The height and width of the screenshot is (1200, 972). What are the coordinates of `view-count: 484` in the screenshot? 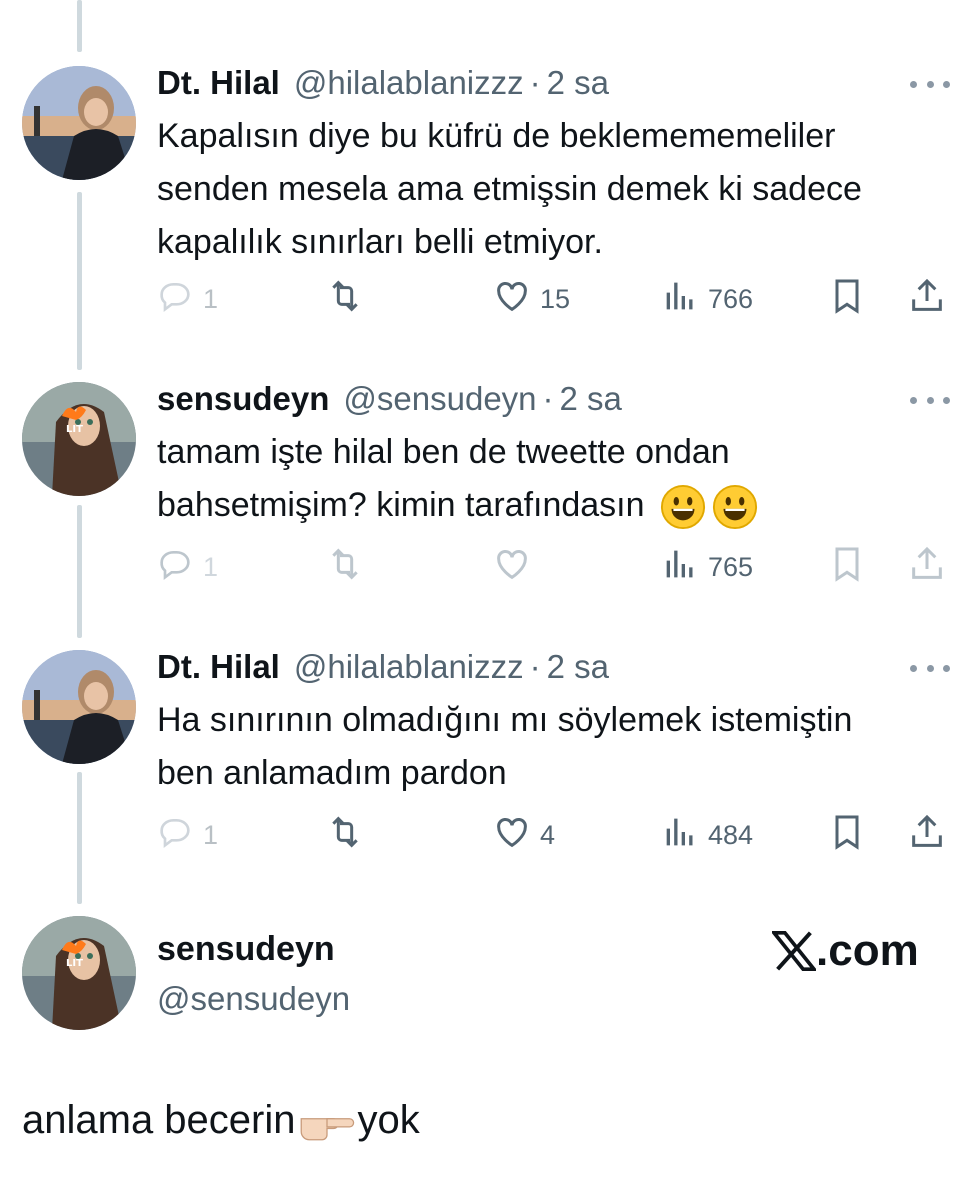 It's located at (731, 834).